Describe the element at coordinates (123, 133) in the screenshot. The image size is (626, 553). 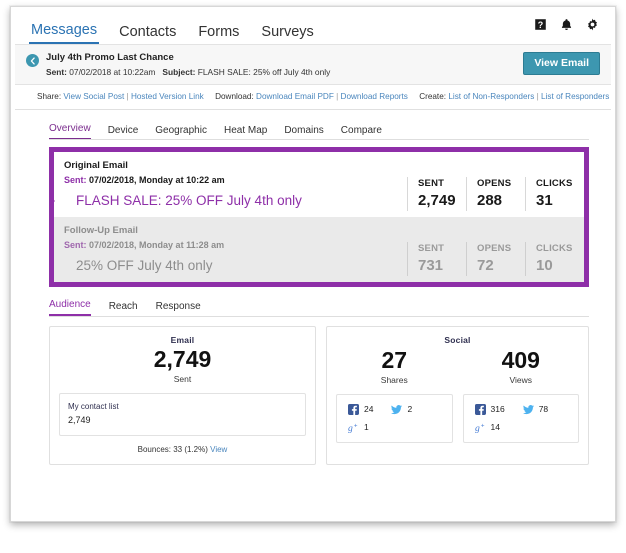
I see `tab-device: Device` at that location.